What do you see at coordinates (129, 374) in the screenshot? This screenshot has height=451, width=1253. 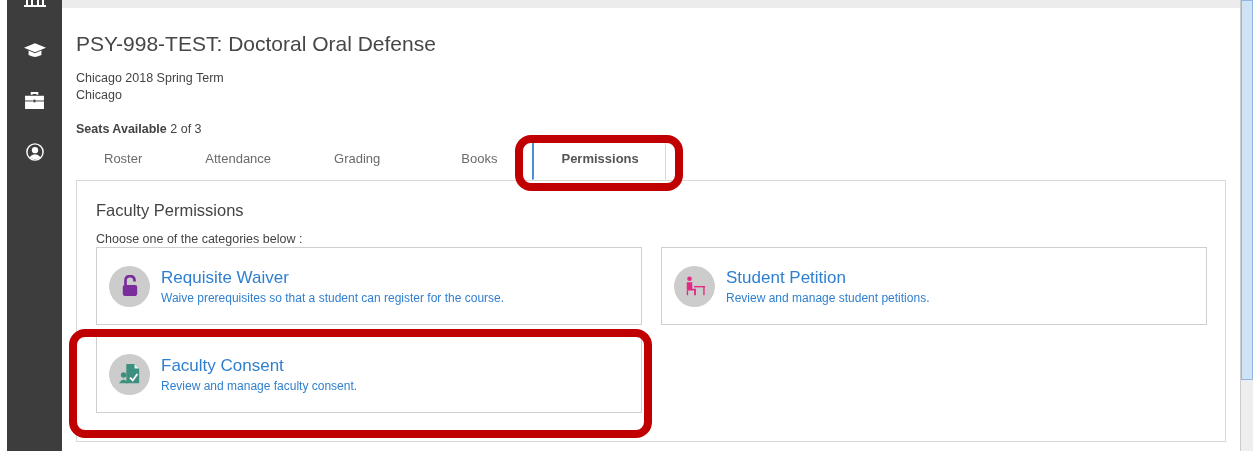 I see `document-check-icon` at bounding box center [129, 374].